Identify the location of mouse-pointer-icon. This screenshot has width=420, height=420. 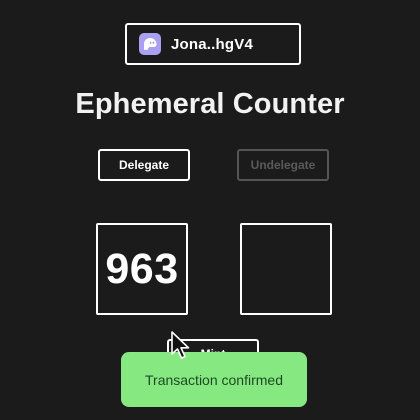
(180, 345).